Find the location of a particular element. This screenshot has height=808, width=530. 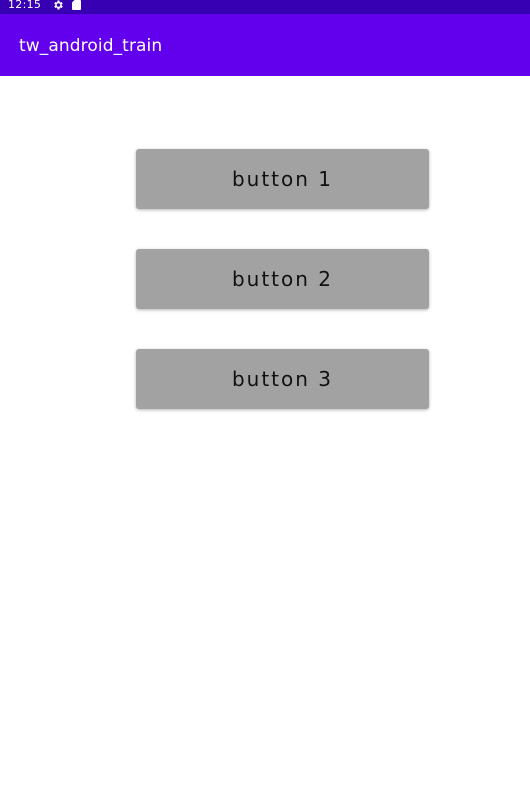

status-bar: 12:15 is located at coordinates (265, 7).